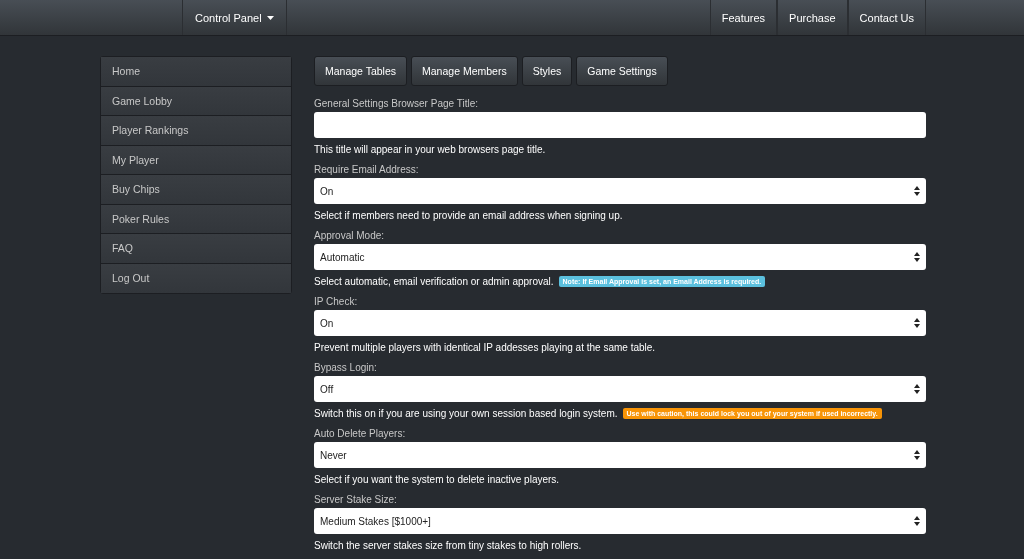 The width and height of the screenshot is (1024, 559). Describe the element at coordinates (350, 235) in the screenshot. I see `field-label: Approval Mode:` at that location.